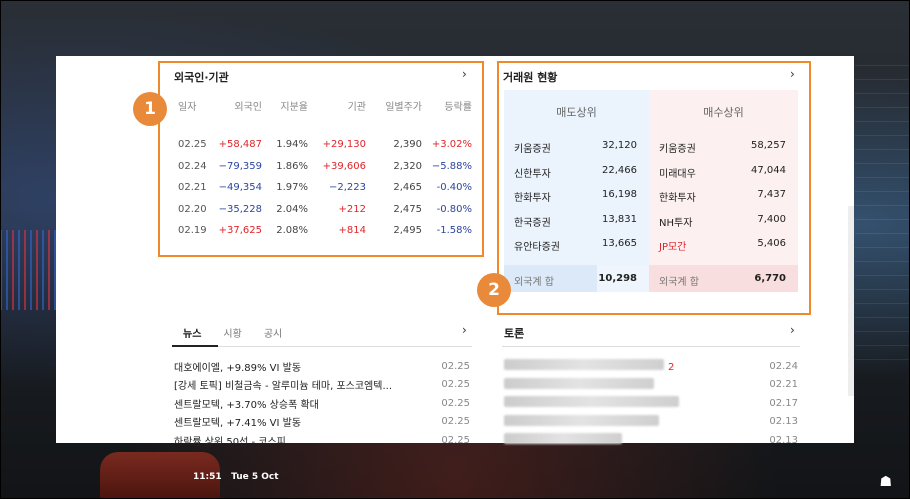  What do you see at coordinates (514, 333) in the screenshot?
I see `discussion-title: 토론` at bounding box center [514, 333].